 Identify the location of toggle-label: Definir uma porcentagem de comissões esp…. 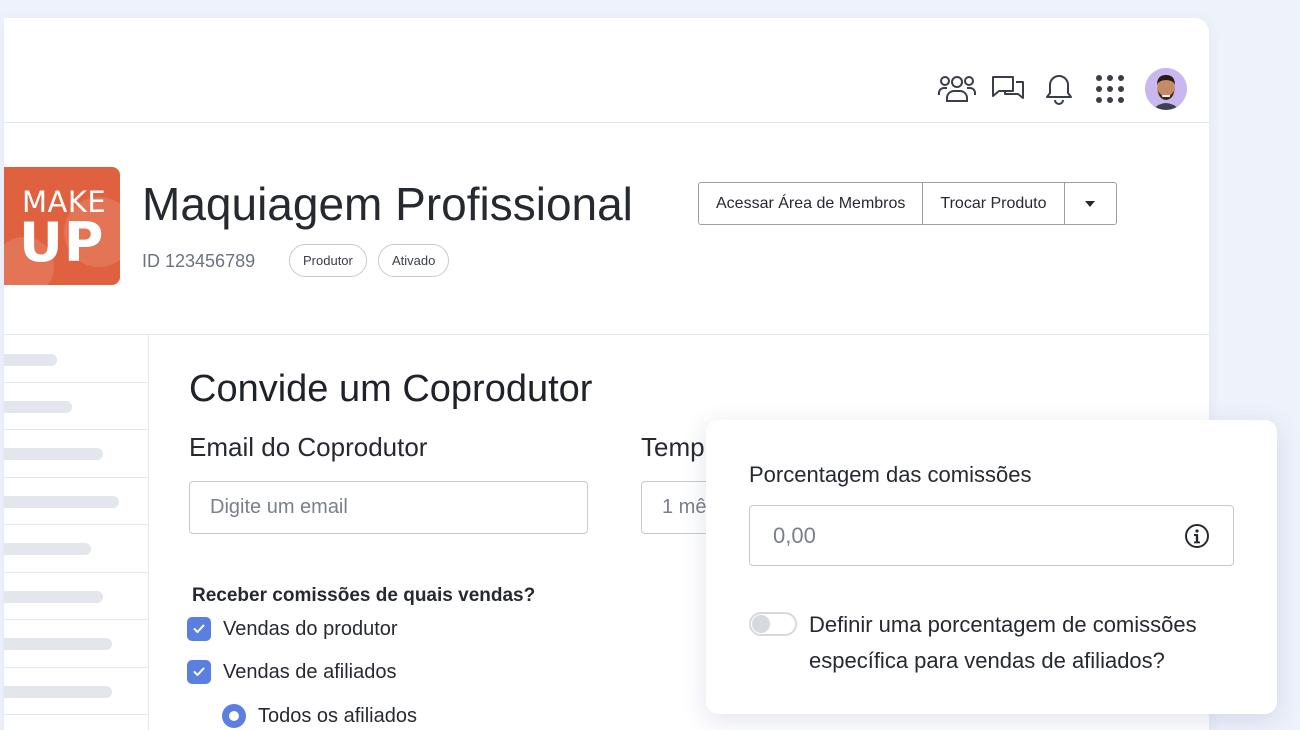
(1003, 642).